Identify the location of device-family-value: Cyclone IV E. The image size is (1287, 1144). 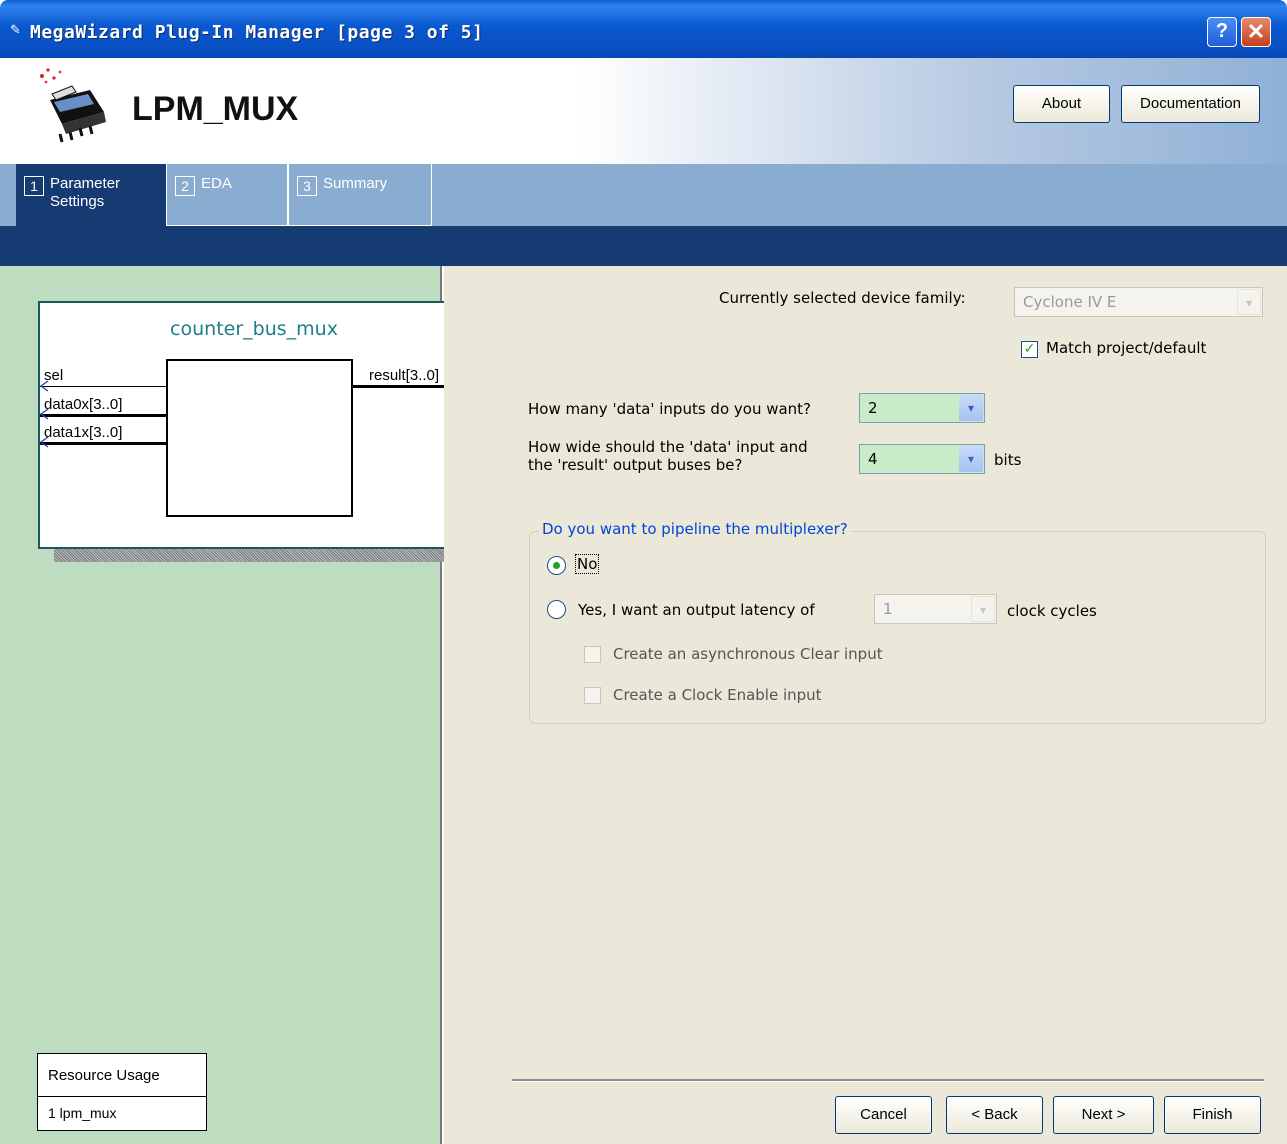
(1070, 302).